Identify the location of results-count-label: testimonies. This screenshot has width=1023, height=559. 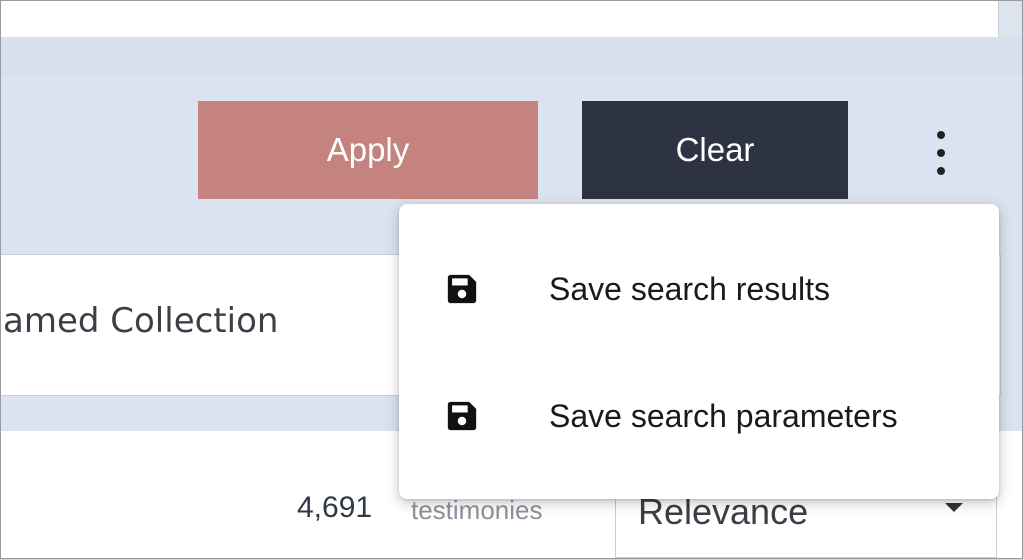
(477, 510).